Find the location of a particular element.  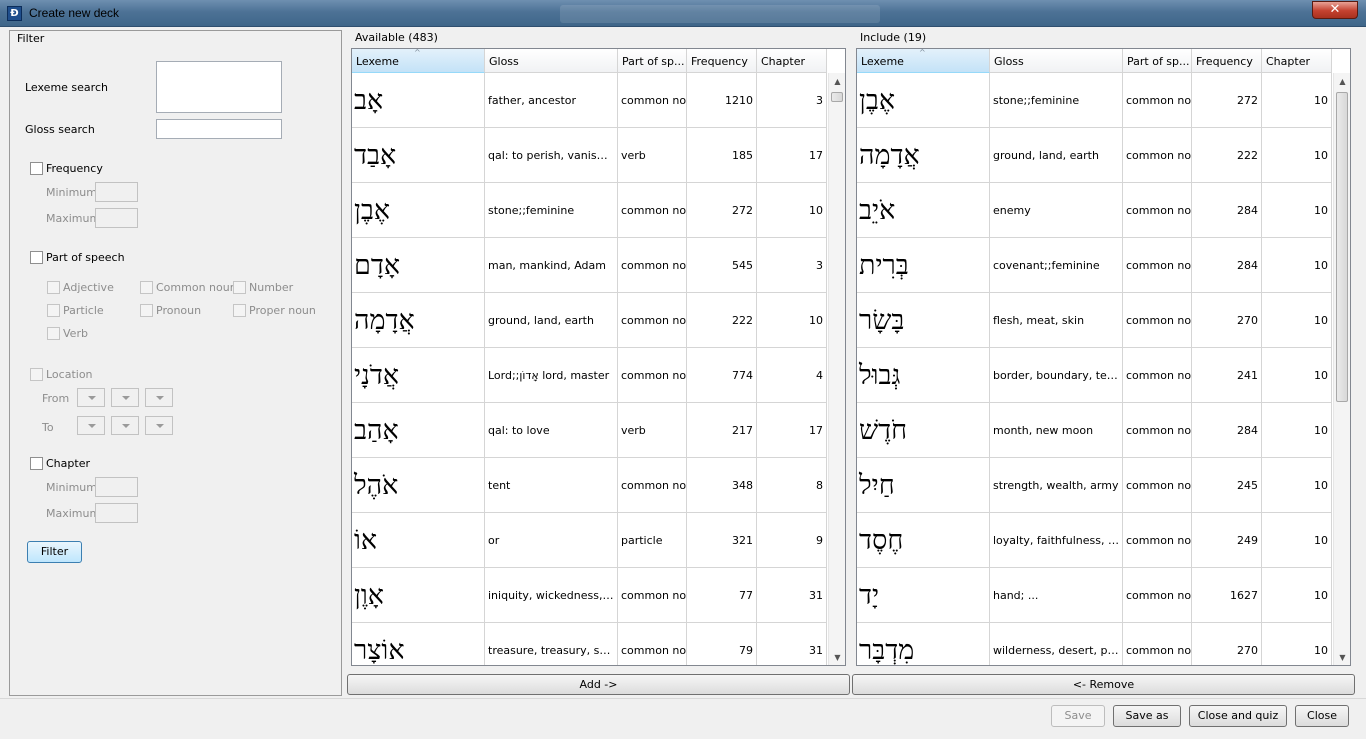

location-to-verse-dropdown is located at coordinates (159, 425).